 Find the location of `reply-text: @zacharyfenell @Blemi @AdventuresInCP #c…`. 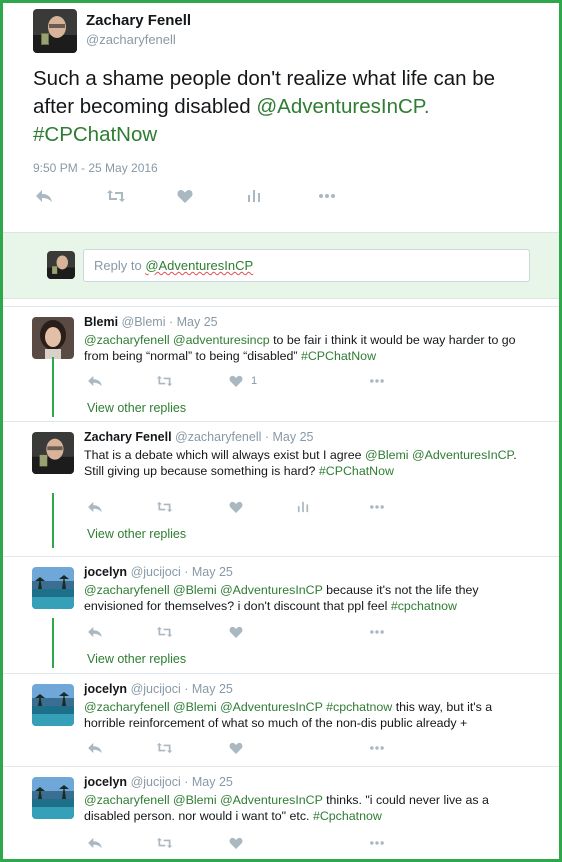

reply-text: @zacharyfenell @Blemi @AdventuresInCP #c… is located at coordinates (306, 715).